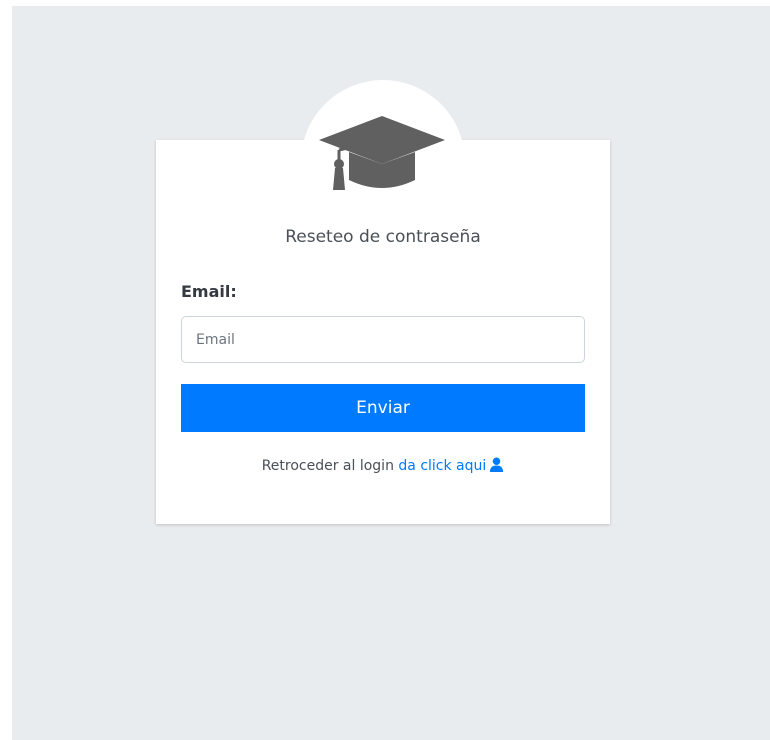 The image size is (770, 740). Describe the element at coordinates (497, 464) in the screenshot. I see `user-icon` at that location.